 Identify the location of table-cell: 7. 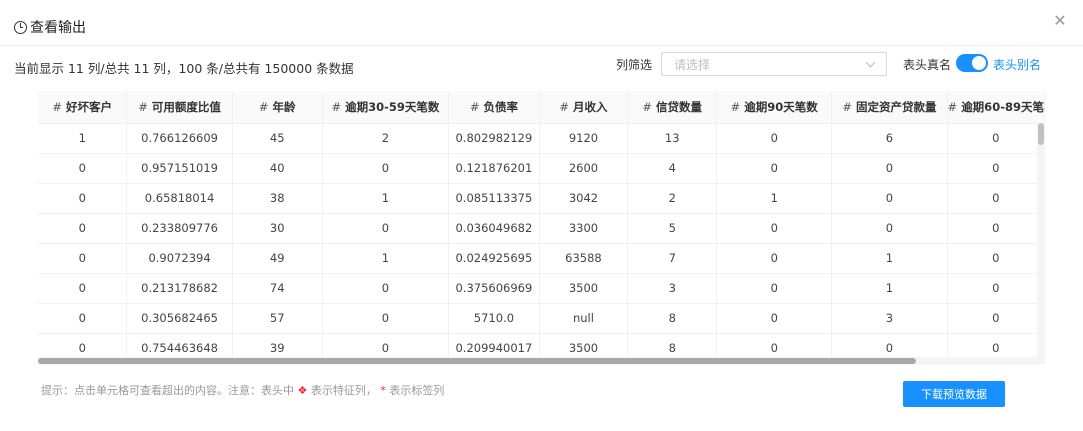
(672, 258).